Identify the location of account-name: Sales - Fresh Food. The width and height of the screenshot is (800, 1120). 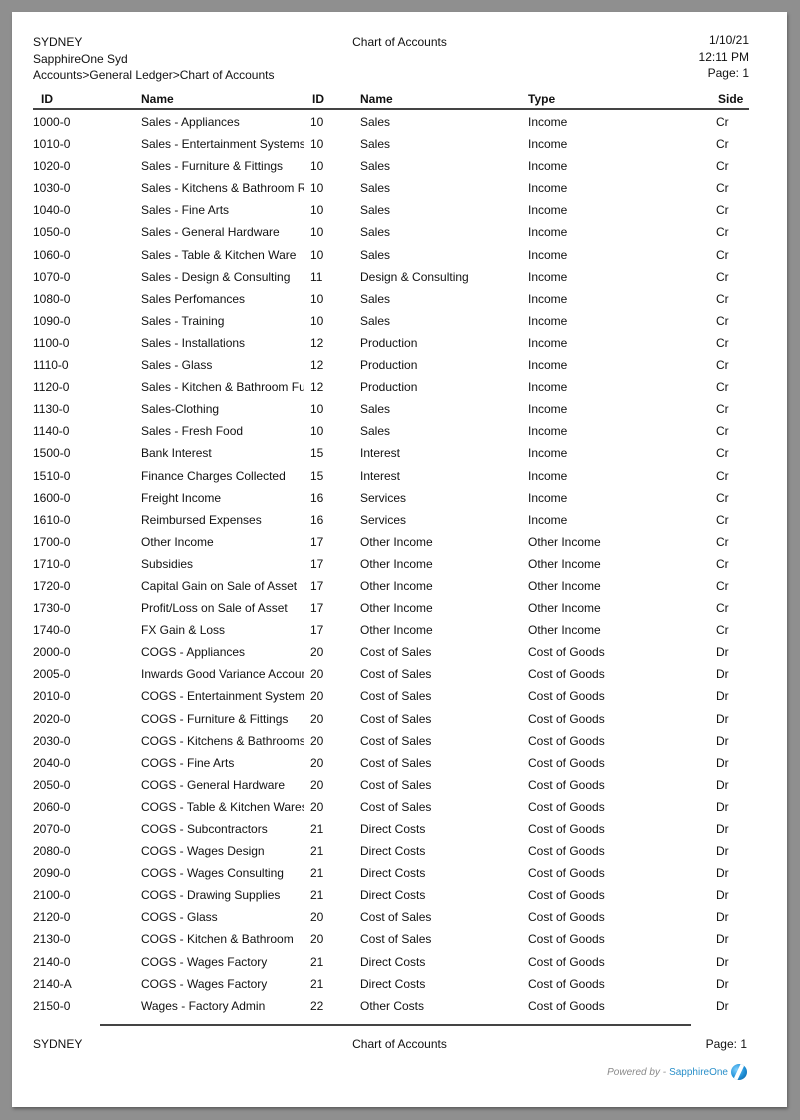
(192, 431).